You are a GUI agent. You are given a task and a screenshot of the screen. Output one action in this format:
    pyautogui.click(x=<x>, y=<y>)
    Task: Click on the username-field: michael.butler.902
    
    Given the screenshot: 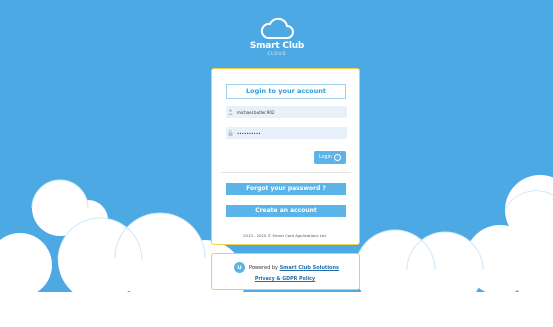 What is the action you would take?
    pyautogui.click(x=286, y=112)
    